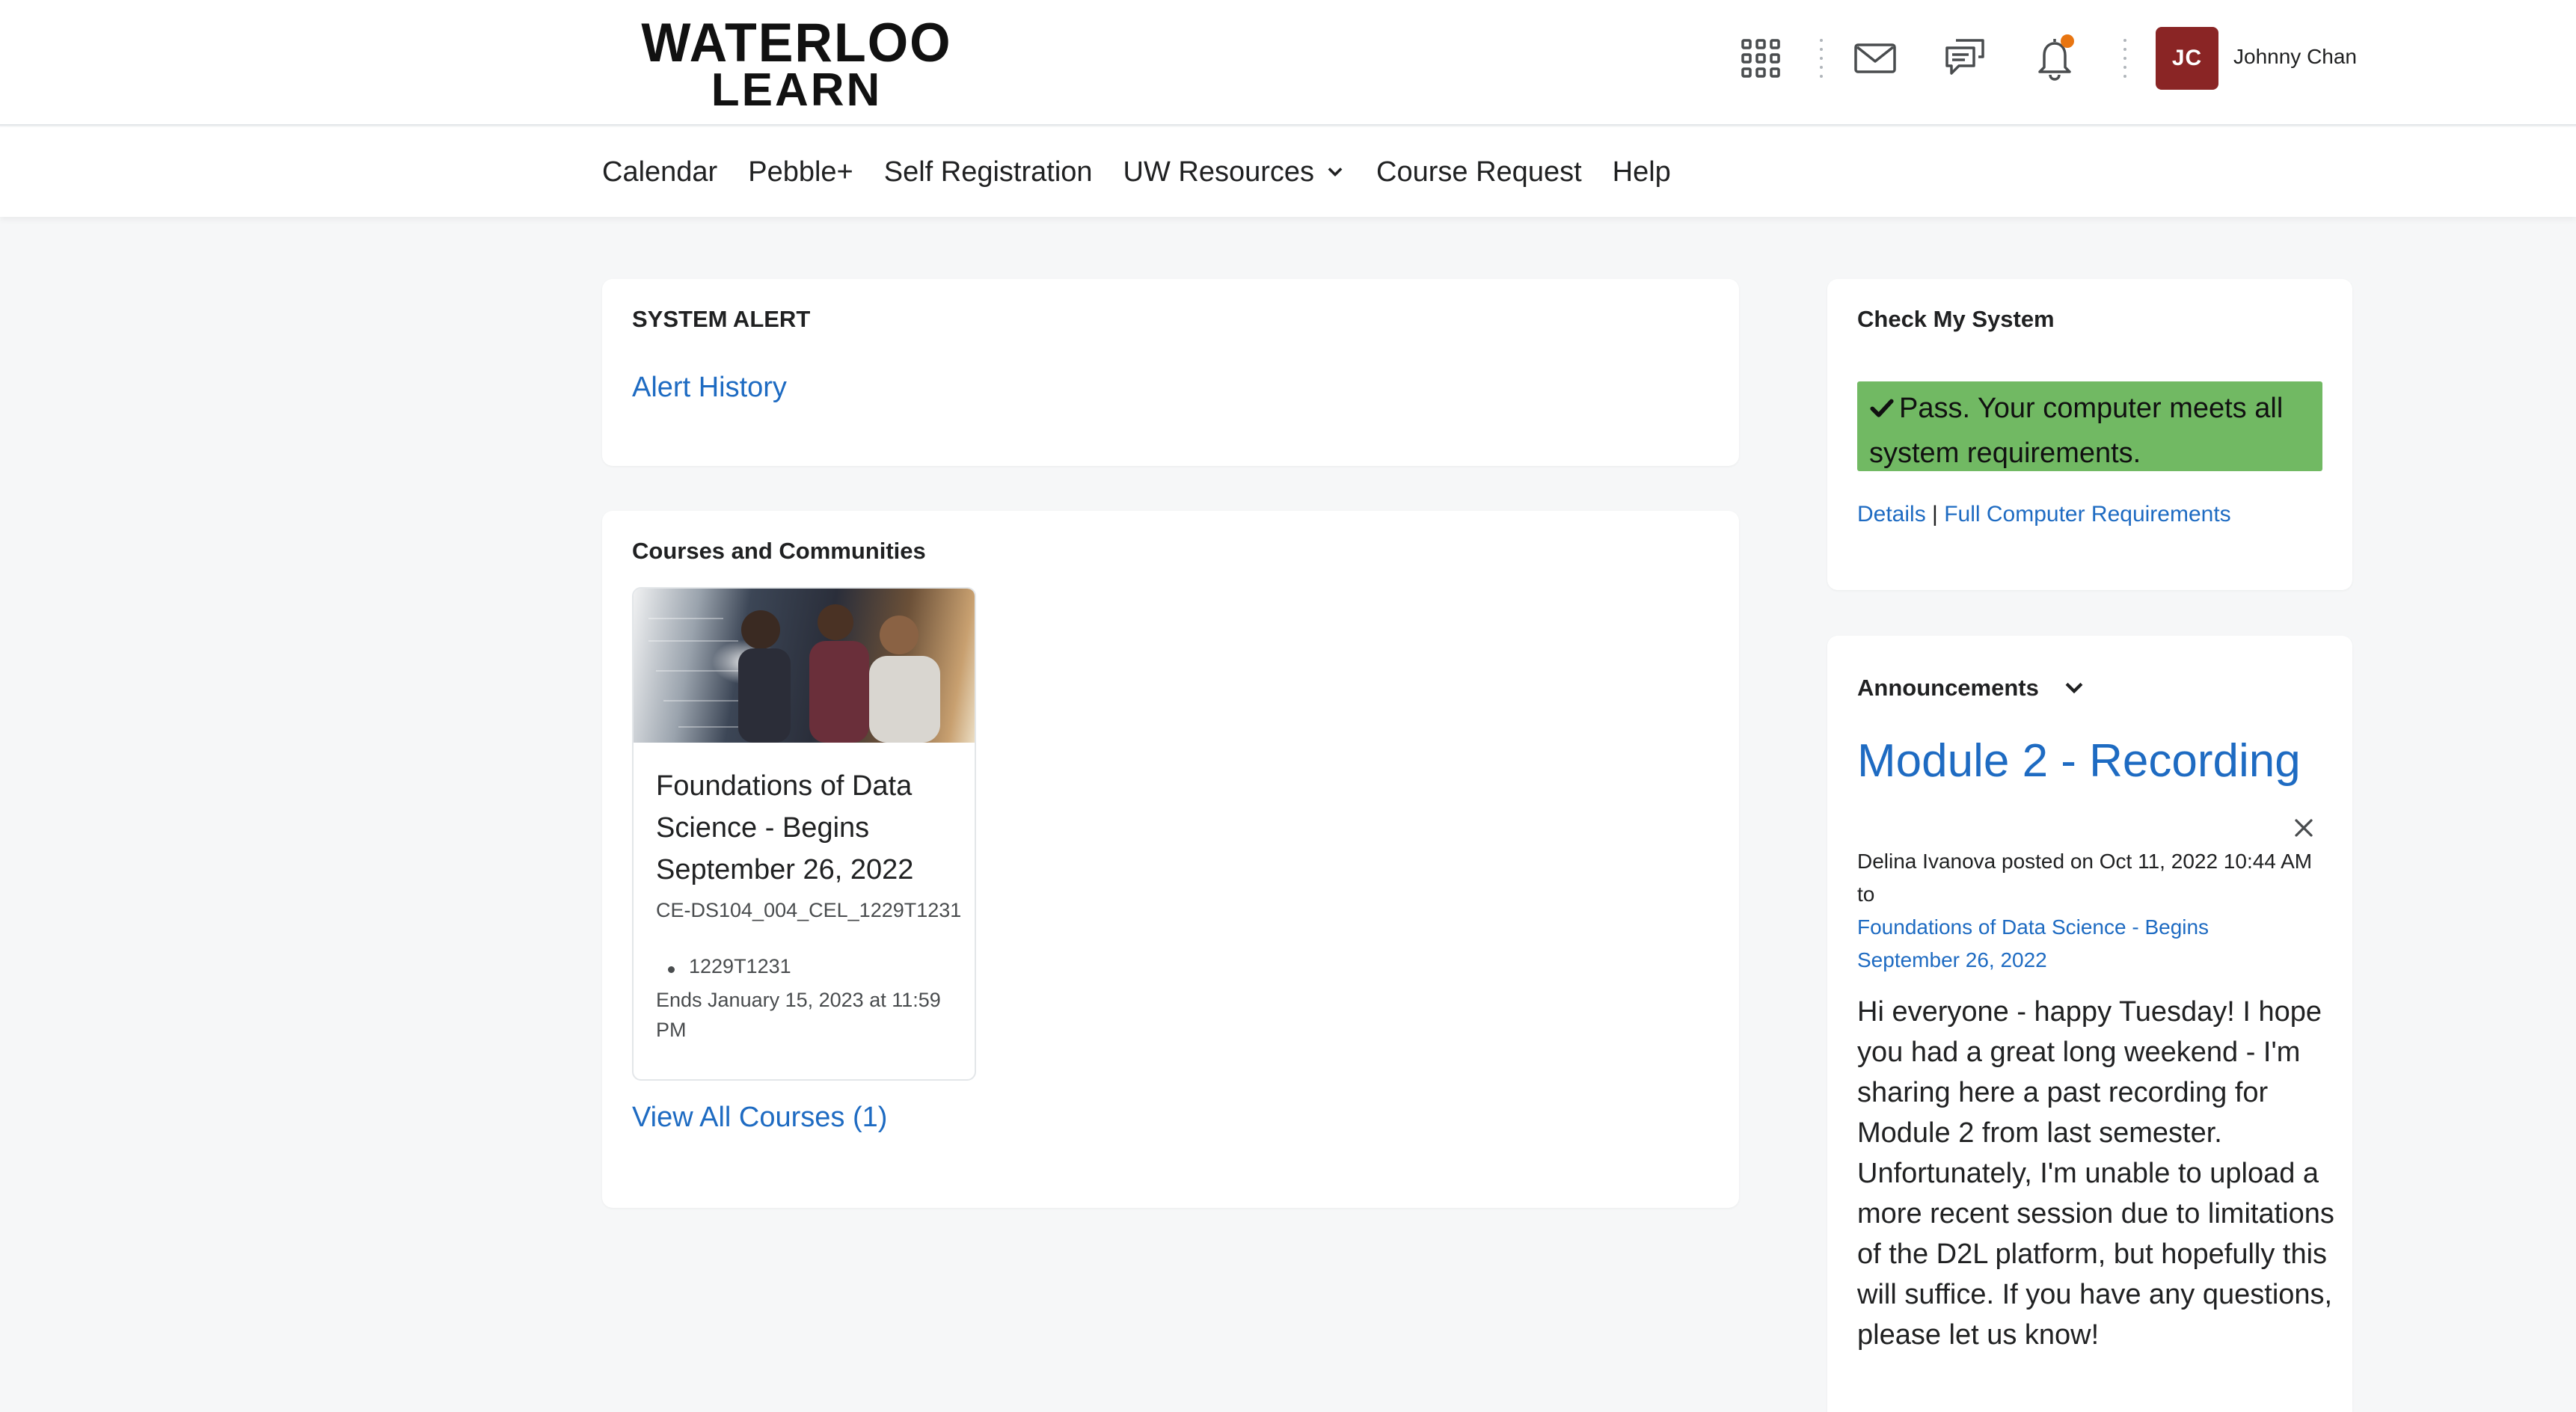  Describe the element at coordinates (2054, 58) in the screenshot. I see `bell-icon` at that location.